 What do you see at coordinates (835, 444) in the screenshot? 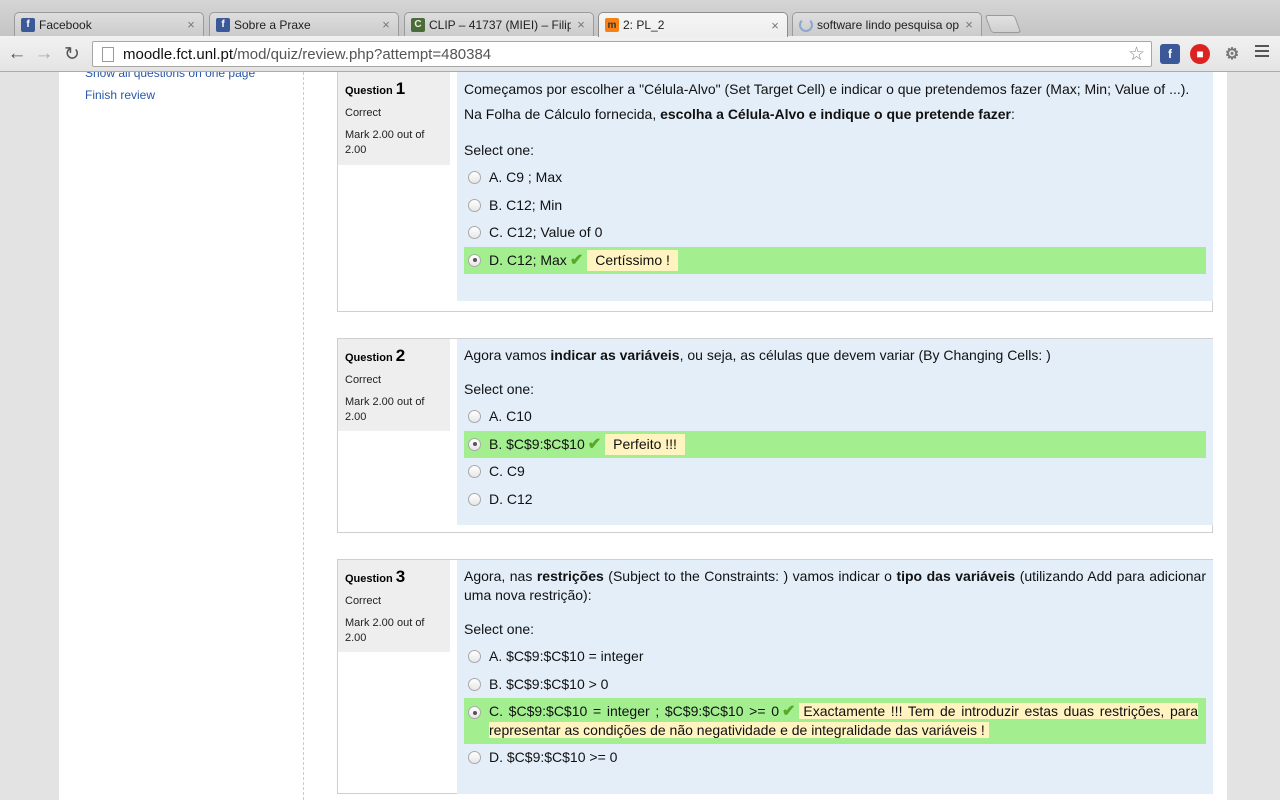
I see `answer-option-correct: B. $C$9:$C$10 ✔ Perfeito !!!` at bounding box center [835, 444].